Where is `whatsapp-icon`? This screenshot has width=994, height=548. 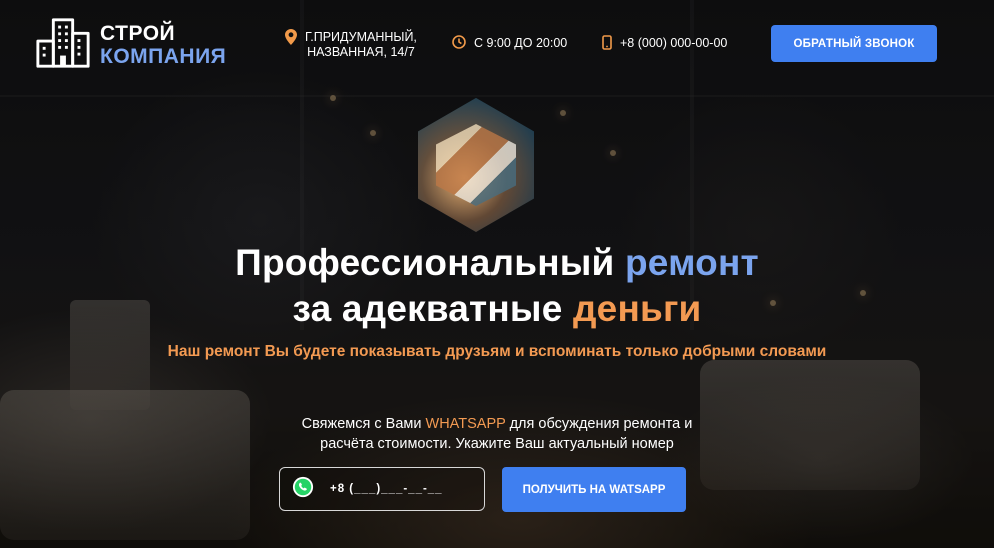
whatsapp-icon is located at coordinates (297, 489).